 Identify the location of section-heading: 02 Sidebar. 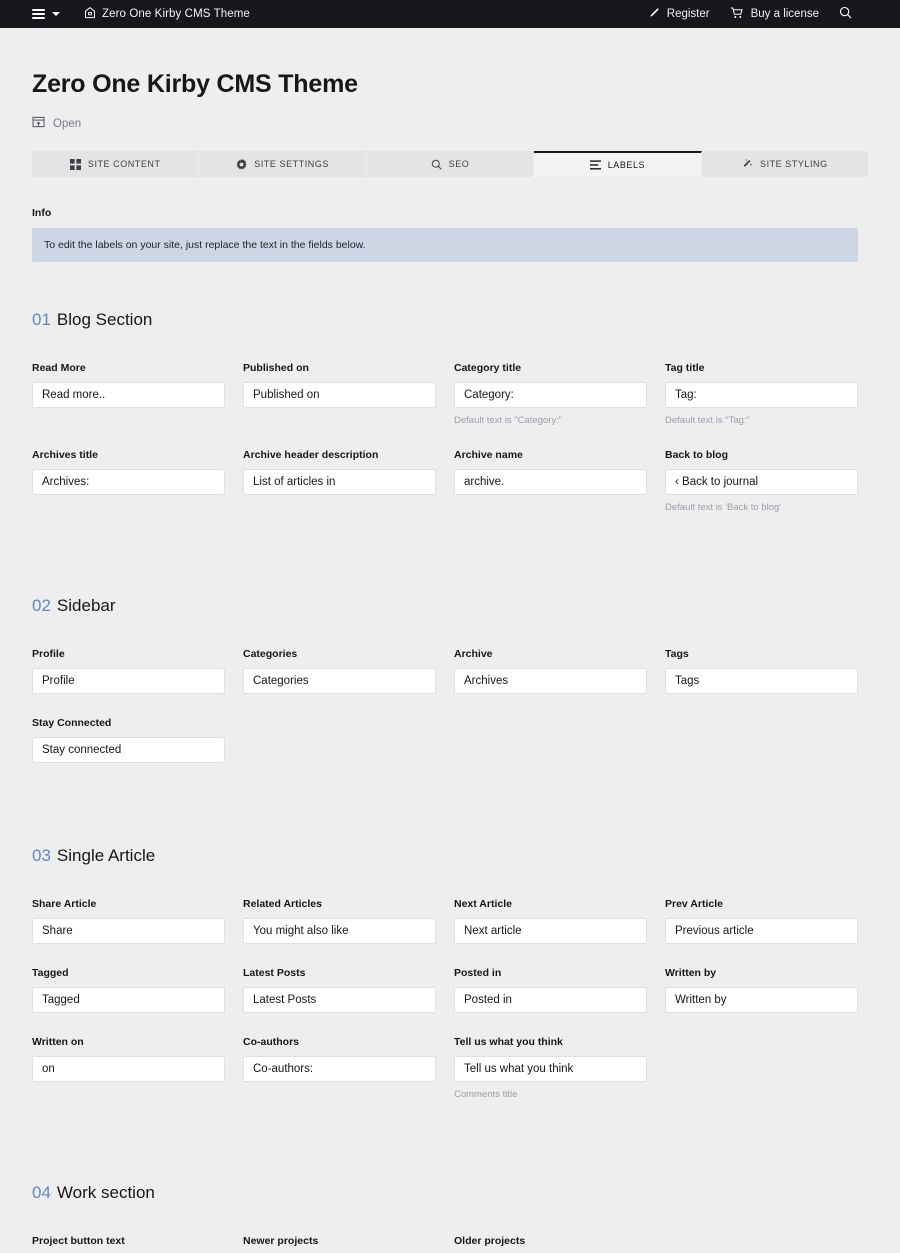
(450, 606).